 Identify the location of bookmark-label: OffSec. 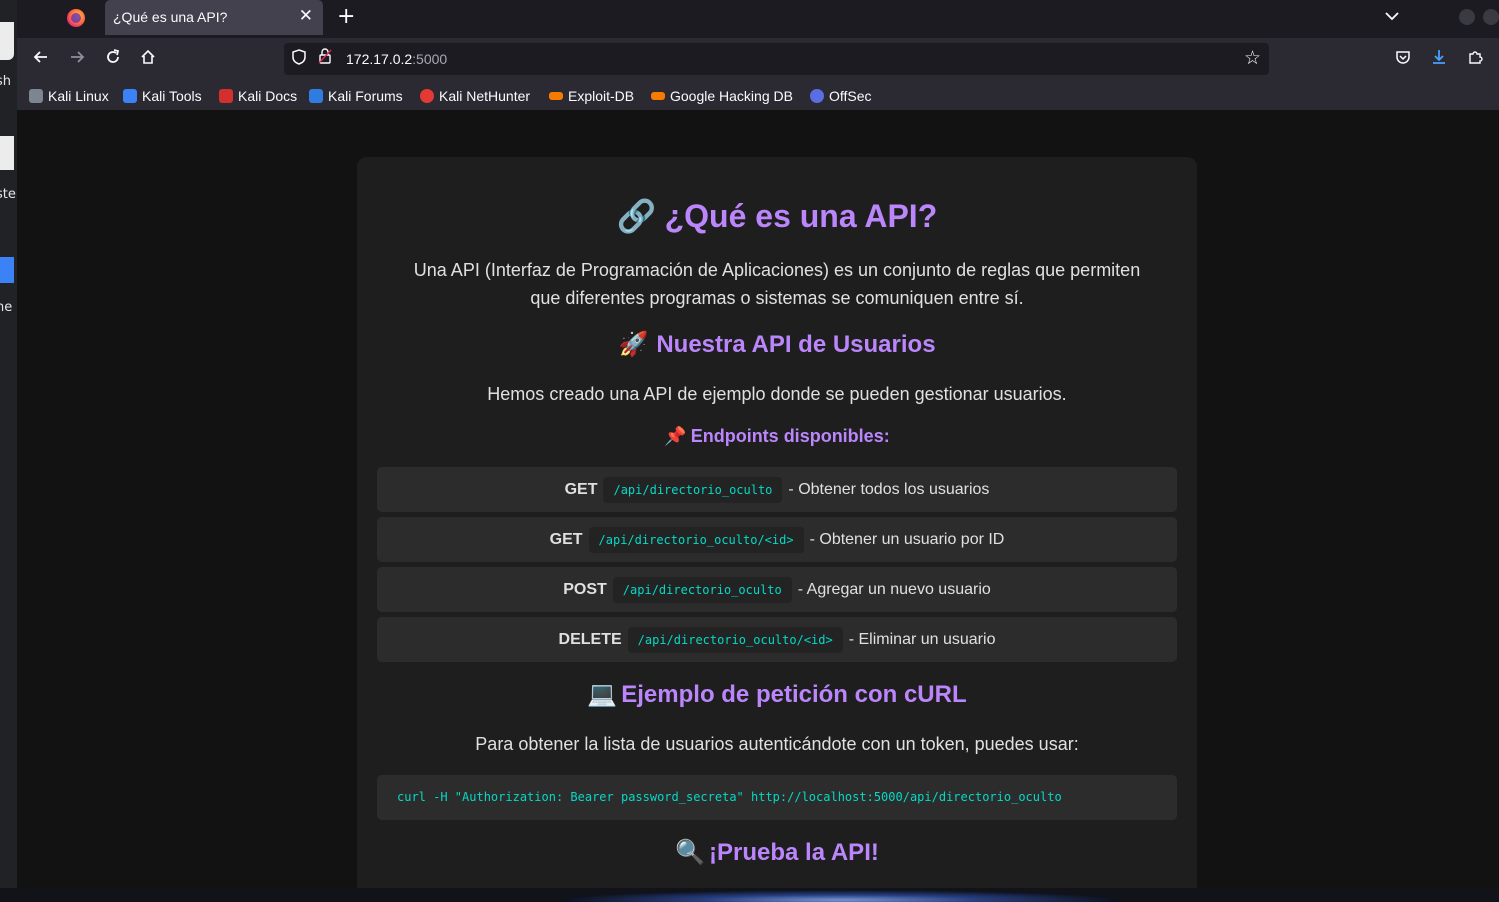
(850, 96).